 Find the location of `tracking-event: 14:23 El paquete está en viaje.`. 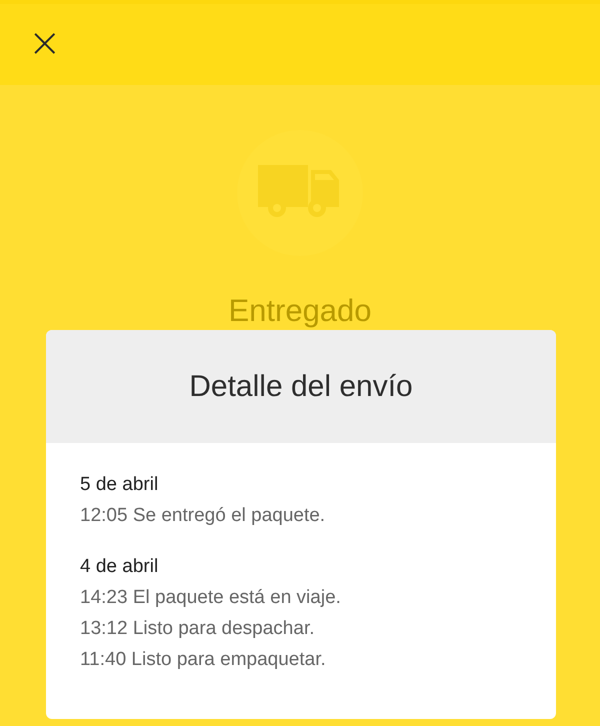

tracking-event: 14:23 El paquete está en viaje. is located at coordinates (211, 598).